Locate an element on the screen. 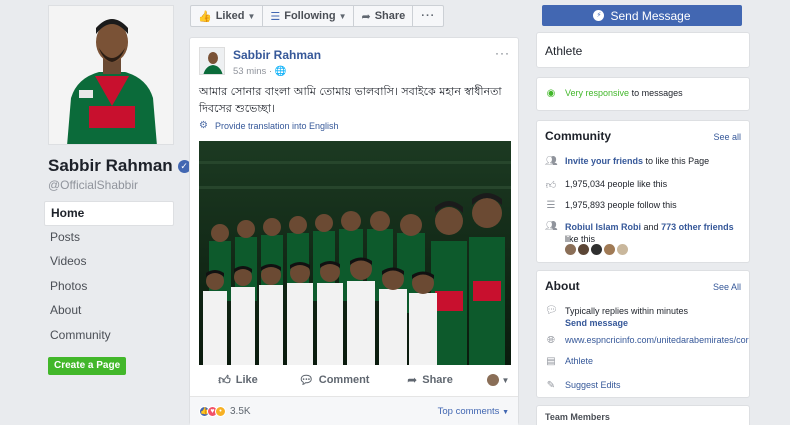 The image size is (790, 425). nav-item-community: Community is located at coordinates (109, 336).